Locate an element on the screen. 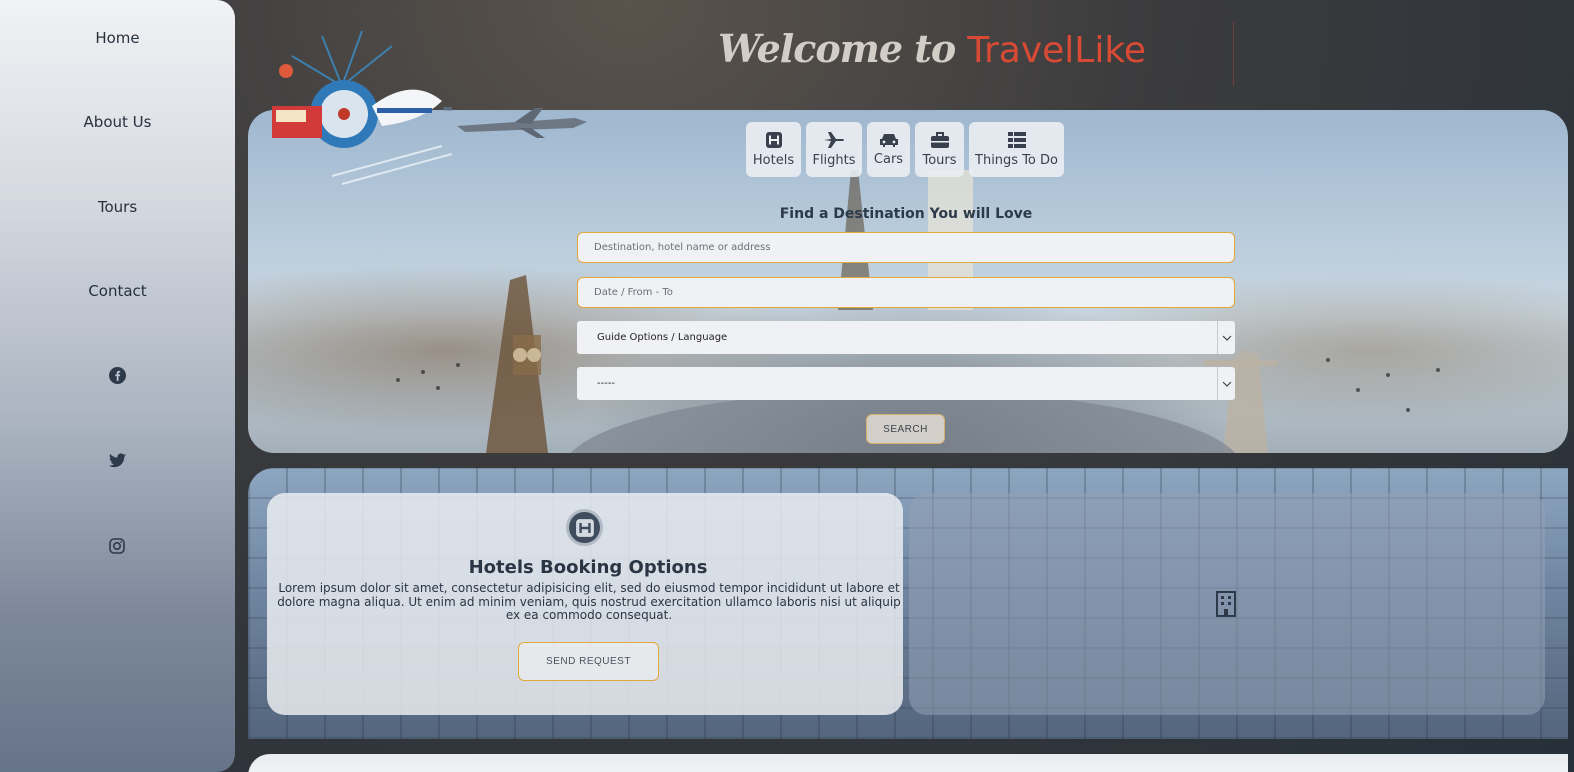 The width and height of the screenshot is (1574, 772). guide-options-select: Guide Options / Language is located at coordinates (906, 337).